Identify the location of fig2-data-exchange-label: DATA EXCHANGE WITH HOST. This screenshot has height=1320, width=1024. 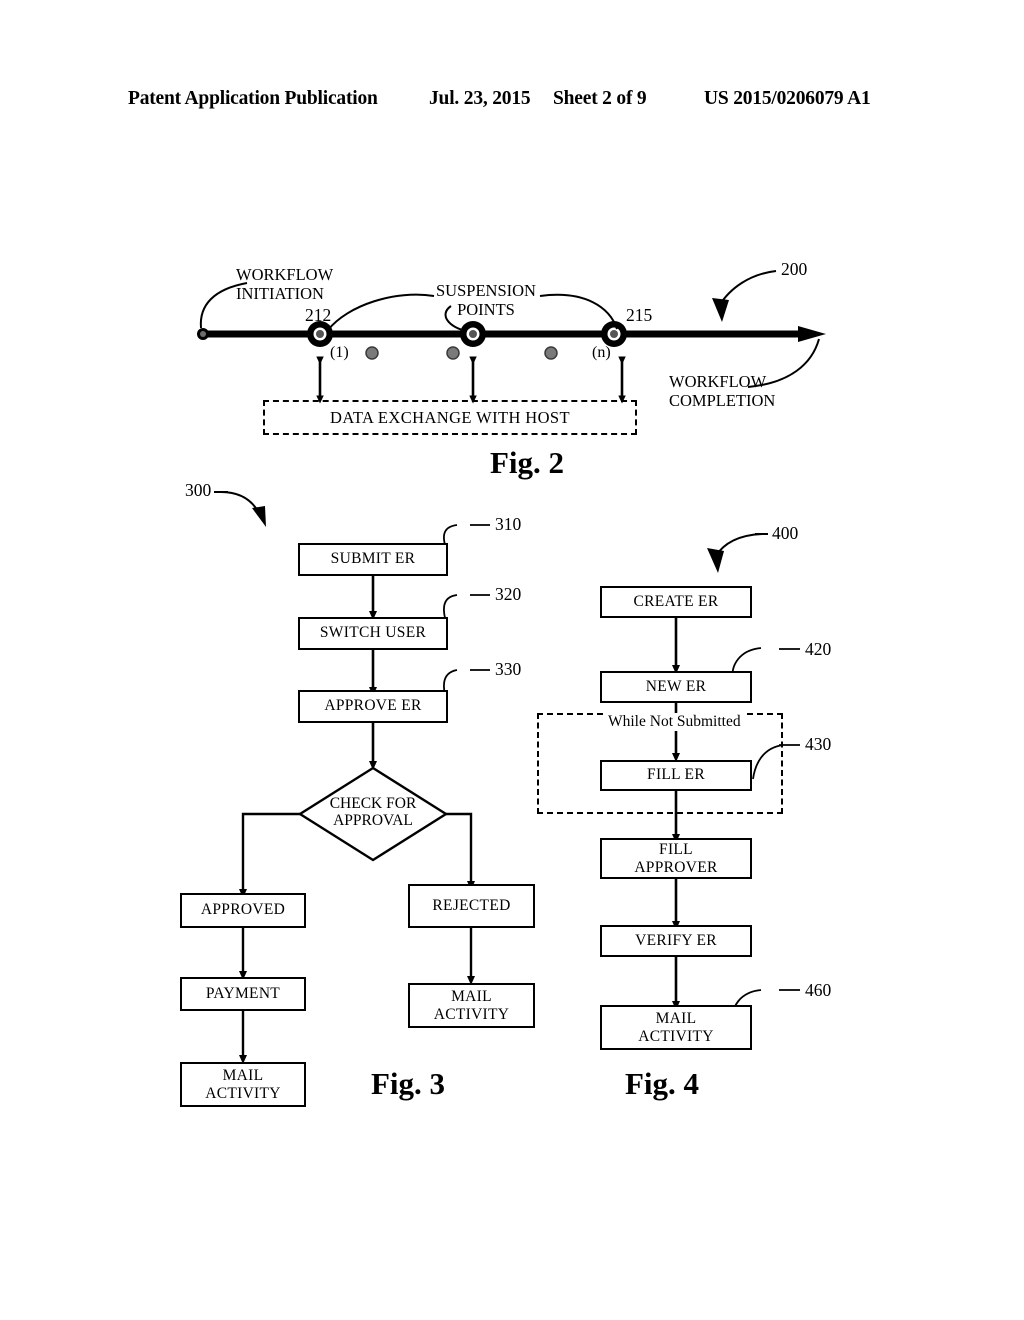
(450, 417).